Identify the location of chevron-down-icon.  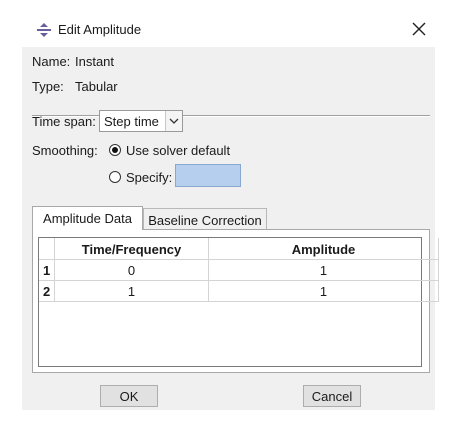
(174, 121).